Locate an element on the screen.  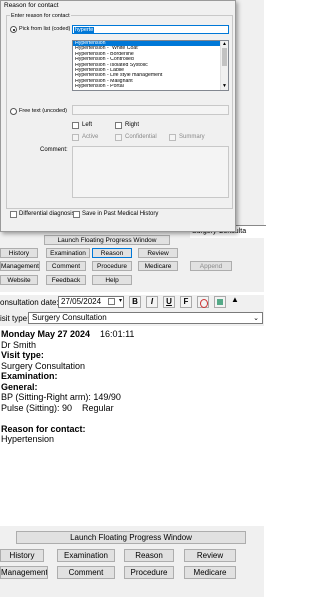
bg-examination-button: Examination is located at coordinates (68, 253).